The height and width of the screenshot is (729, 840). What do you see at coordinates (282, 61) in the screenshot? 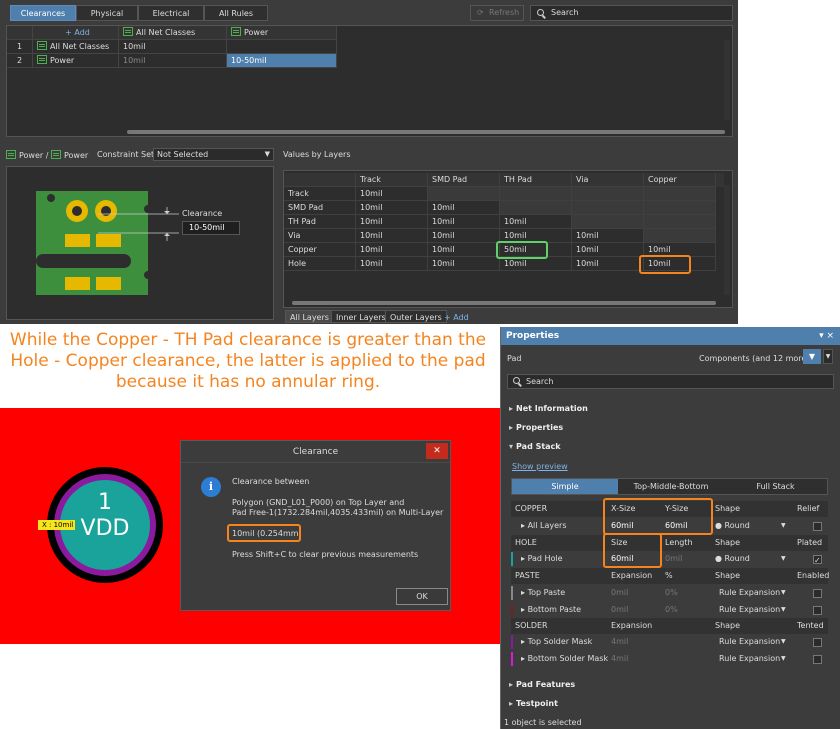
I see `matrix-cell-selected: 10-50mil` at bounding box center [282, 61].